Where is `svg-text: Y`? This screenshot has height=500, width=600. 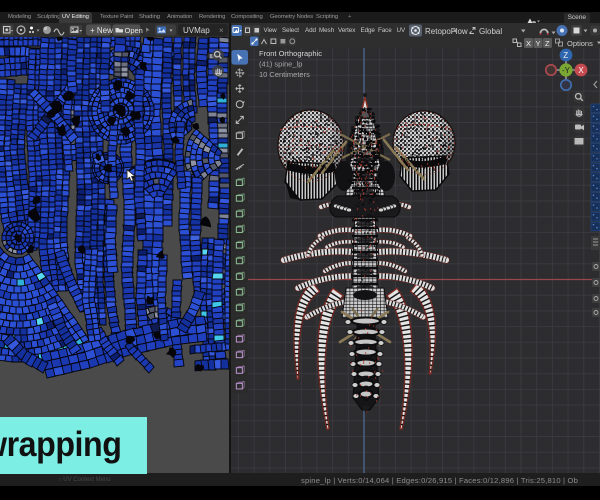 svg-text: Y is located at coordinates (538, 42).